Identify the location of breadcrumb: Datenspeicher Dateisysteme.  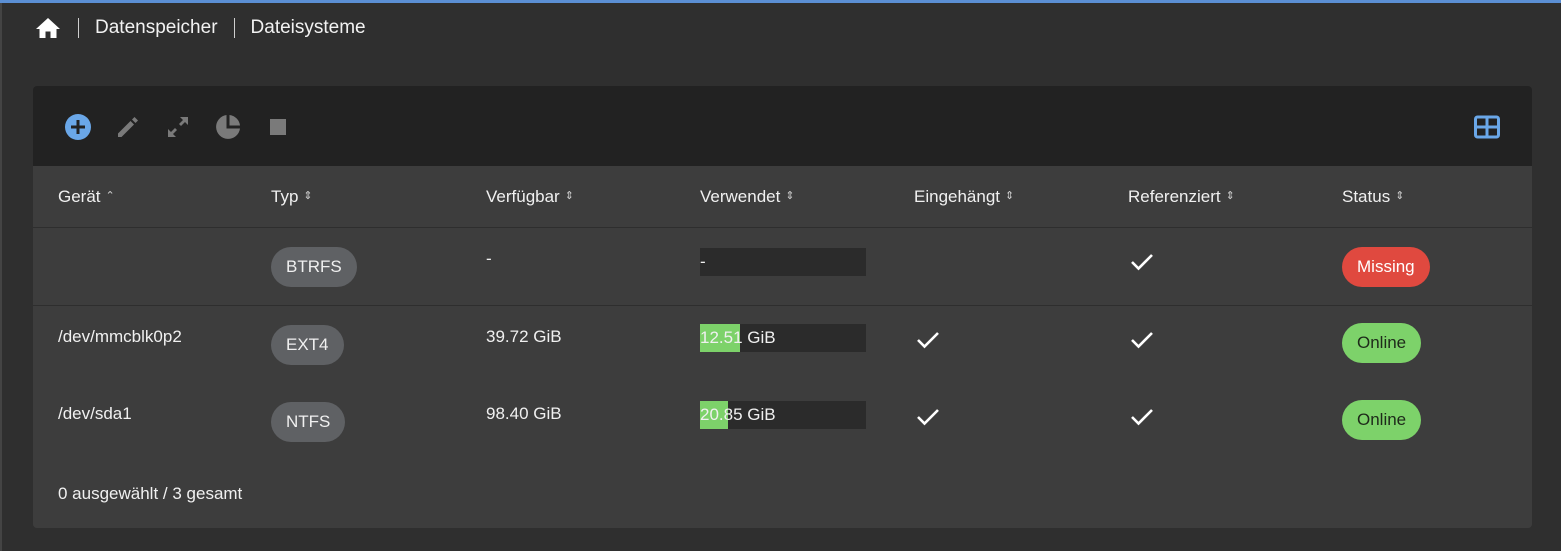
(200, 28).